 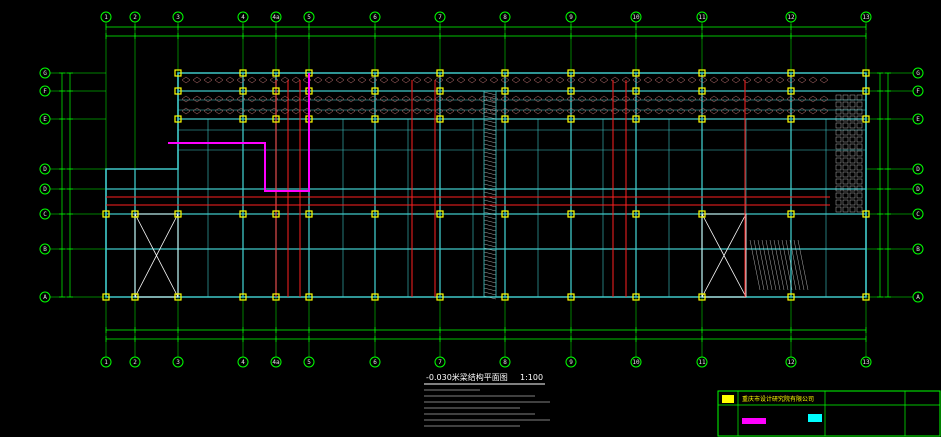 What do you see at coordinates (531, 377) in the screenshot?
I see `drawing-scale: 1:100` at bounding box center [531, 377].